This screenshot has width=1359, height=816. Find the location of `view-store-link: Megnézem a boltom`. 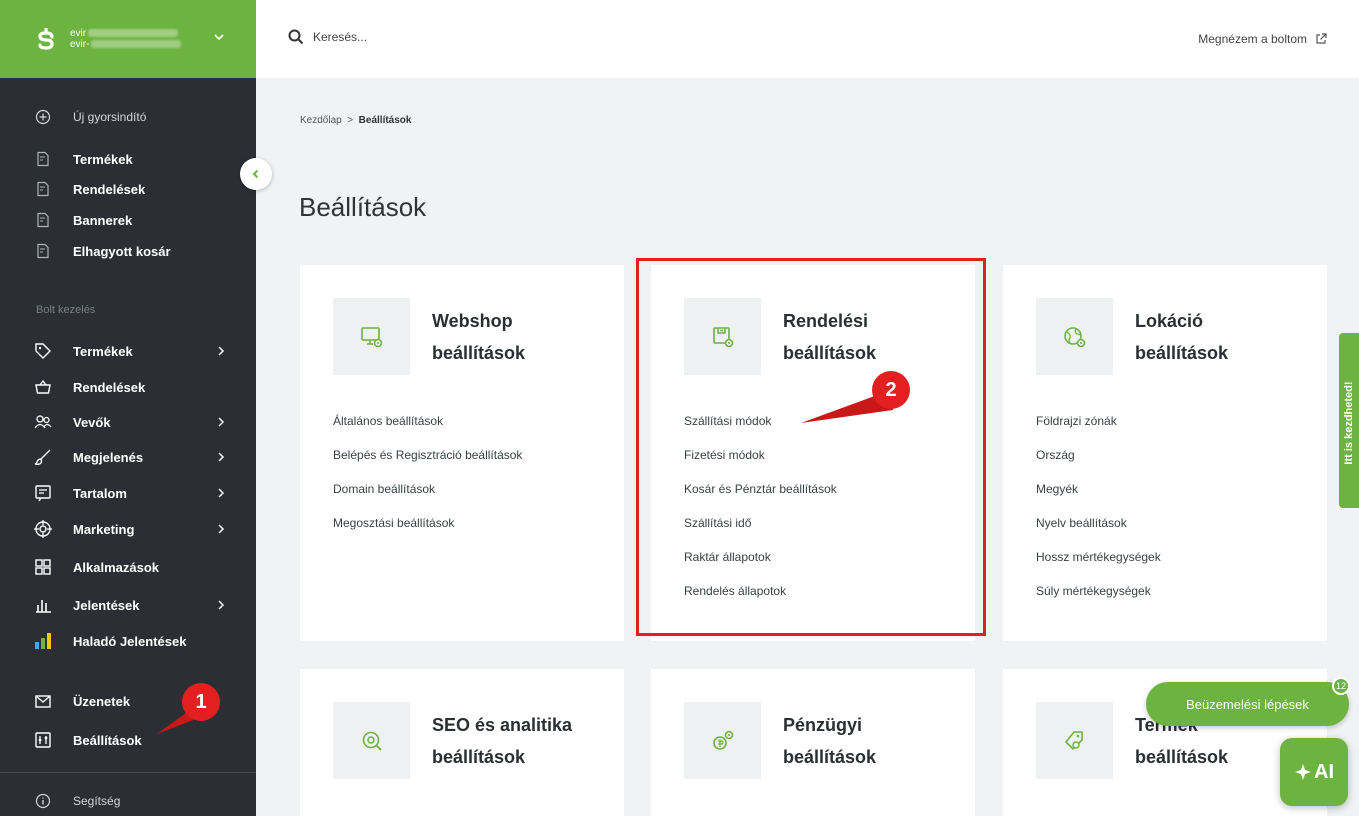

view-store-link: Megnézem a boltom is located at coordinates (1262, 39).